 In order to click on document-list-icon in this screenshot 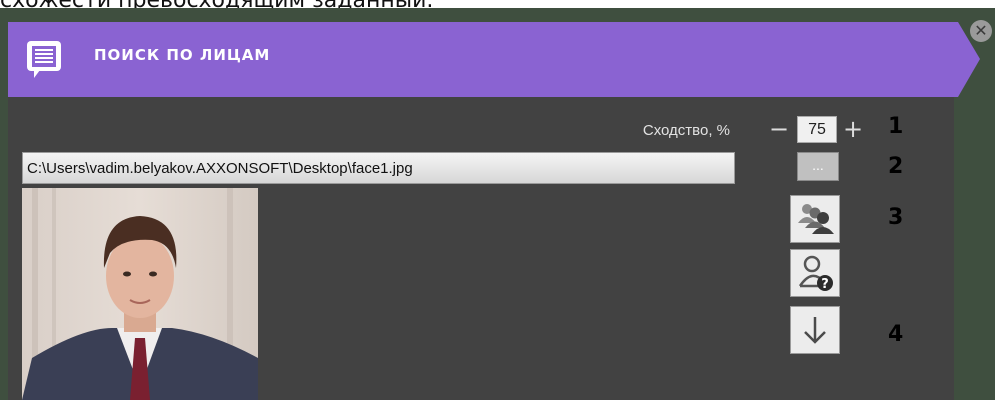, I will do `click(44, 59)`.